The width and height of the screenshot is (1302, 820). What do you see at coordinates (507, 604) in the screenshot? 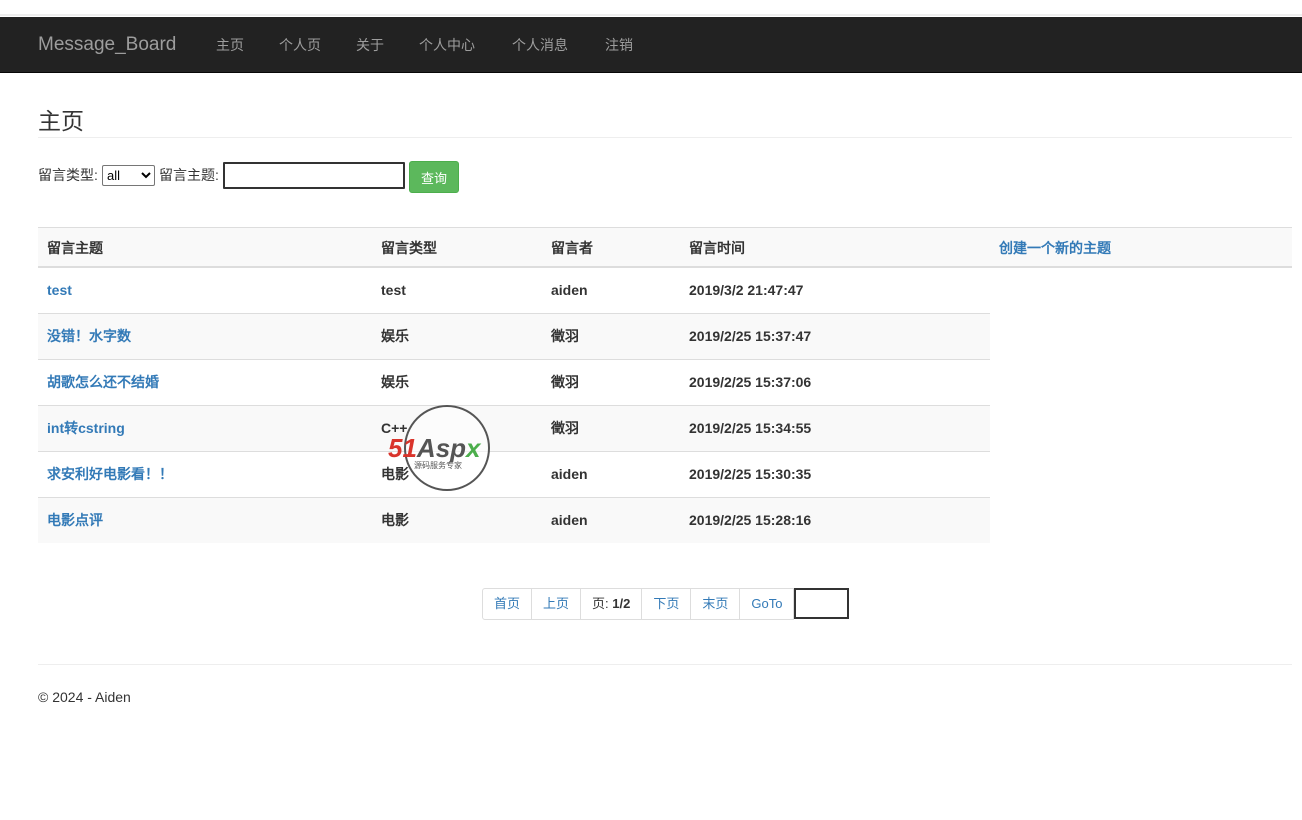
I see `pager-first: 首页` at bounding box center [507, 604].